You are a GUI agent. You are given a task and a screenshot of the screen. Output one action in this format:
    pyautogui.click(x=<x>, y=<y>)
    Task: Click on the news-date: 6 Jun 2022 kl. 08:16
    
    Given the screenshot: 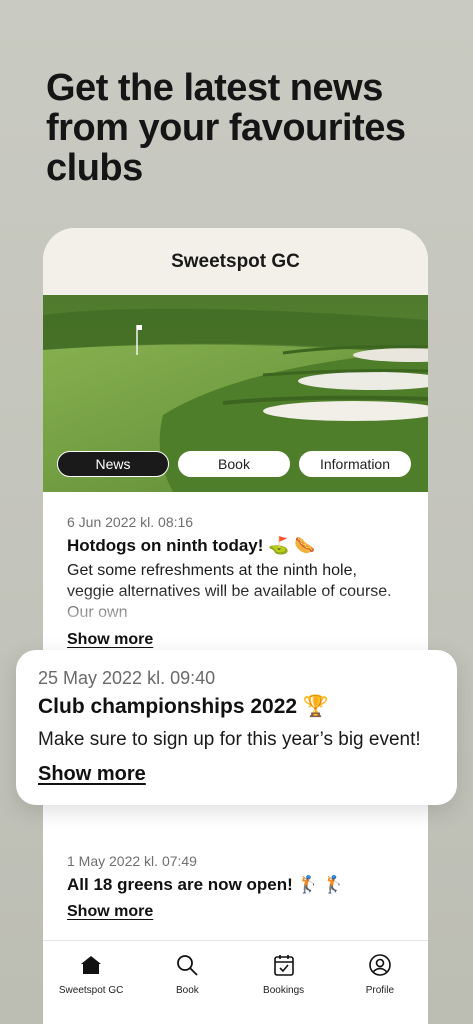 What is the action you would take?
    pyautogui.click(x=130, y=522)
    